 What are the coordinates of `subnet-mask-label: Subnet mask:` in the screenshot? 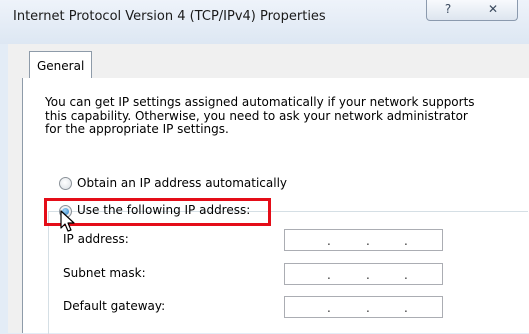 It's located at (104, 273).